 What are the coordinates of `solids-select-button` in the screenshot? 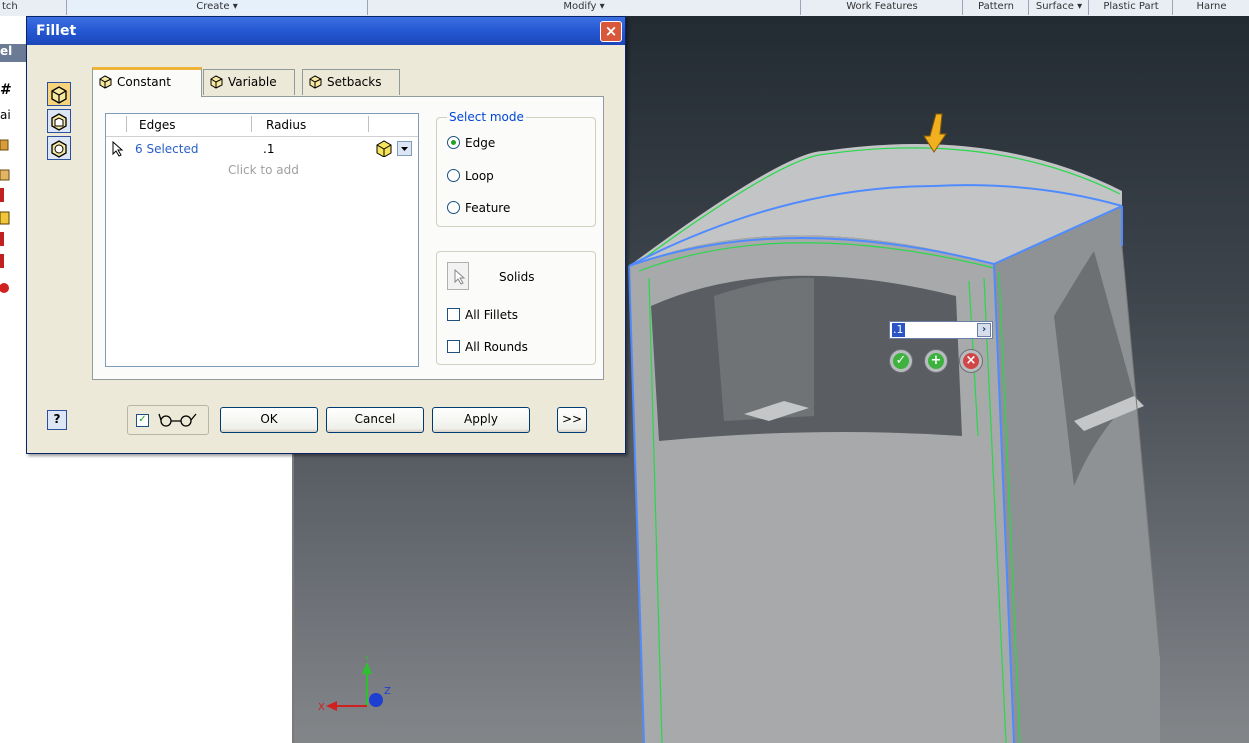 It's located at (458, 276).